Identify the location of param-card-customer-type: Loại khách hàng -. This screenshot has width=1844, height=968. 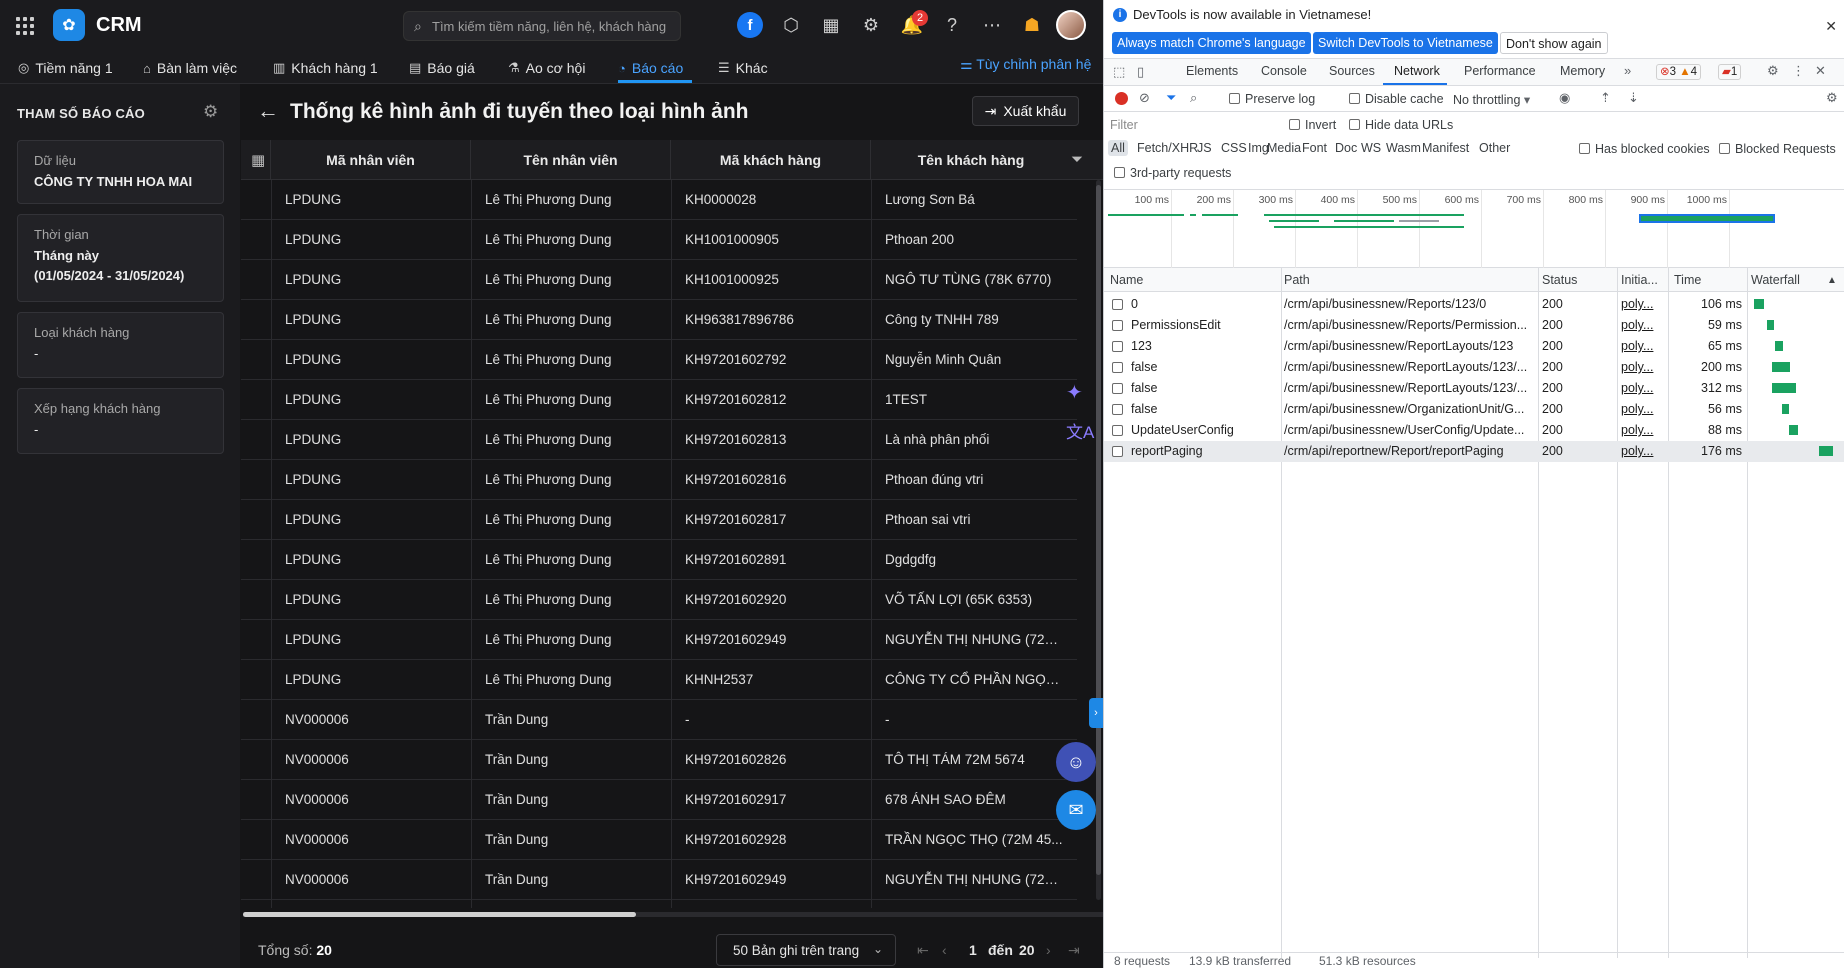
(120, 345).